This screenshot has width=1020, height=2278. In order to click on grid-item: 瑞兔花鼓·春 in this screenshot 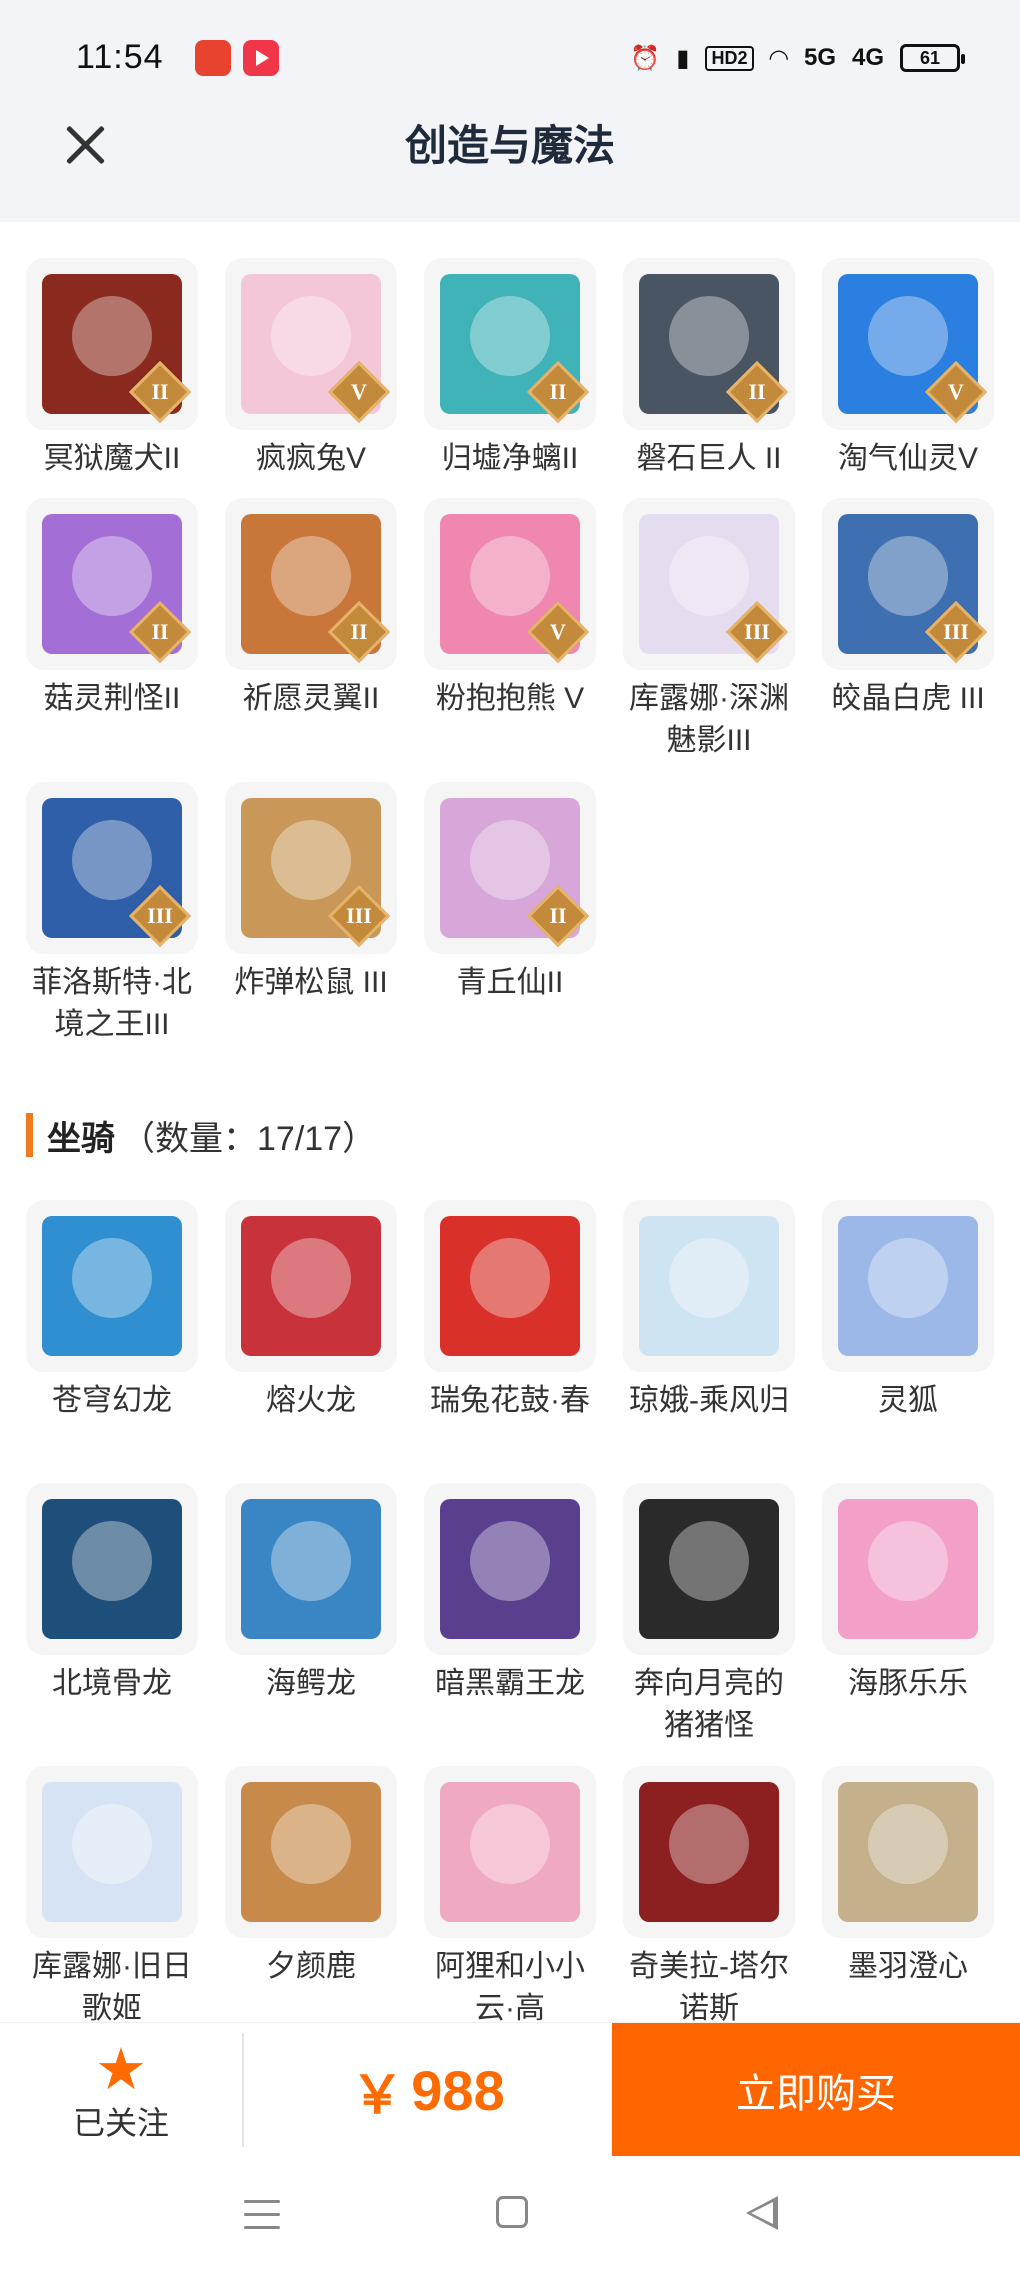, I will do `click(510, 1311)`.